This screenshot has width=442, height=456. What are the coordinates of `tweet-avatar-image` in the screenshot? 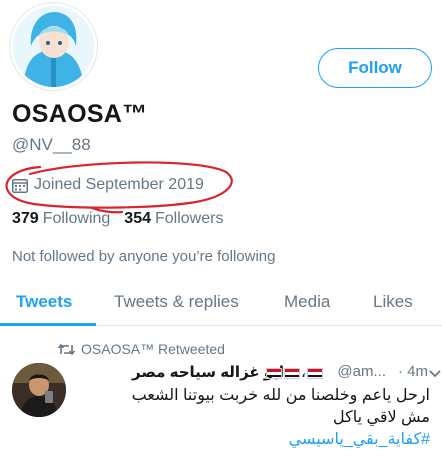 It's located at (39, 390).